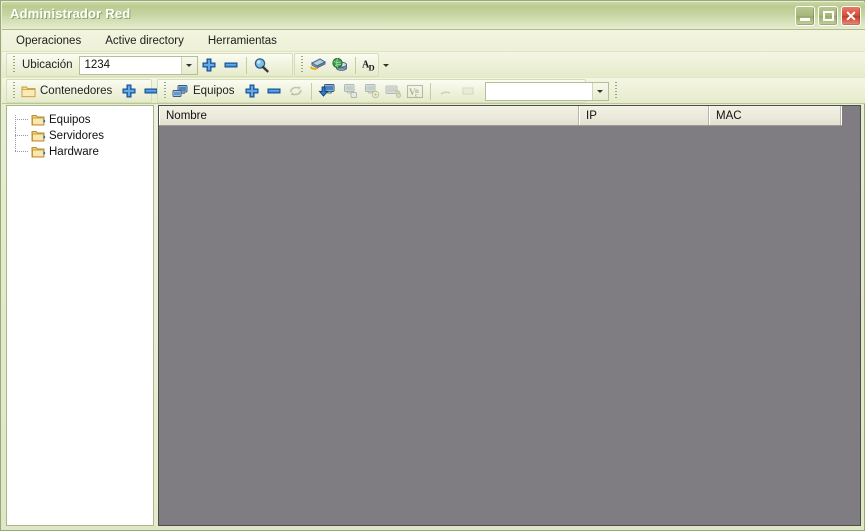  I want to click on column-header-filler, so click(841, 115).